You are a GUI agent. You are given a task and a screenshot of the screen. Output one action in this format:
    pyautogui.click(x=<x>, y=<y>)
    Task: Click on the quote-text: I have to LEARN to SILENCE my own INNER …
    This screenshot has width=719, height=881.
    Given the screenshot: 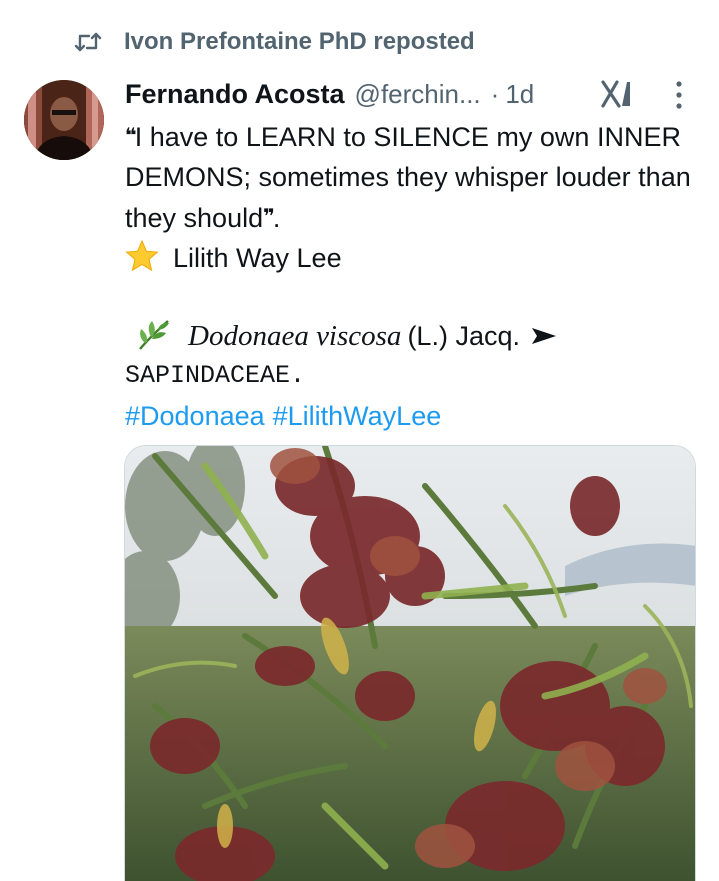 What is the action you would take?
    pyautogui.click(x=408, y=177)
    